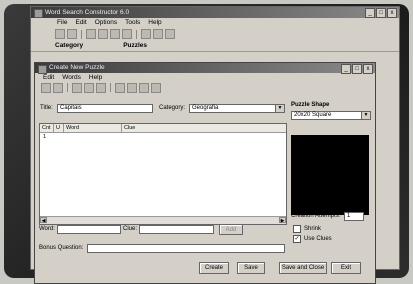 This screenshot has height=284, width=413. I want to click on bonus-label: Bonus Question:, so click(61, 248).